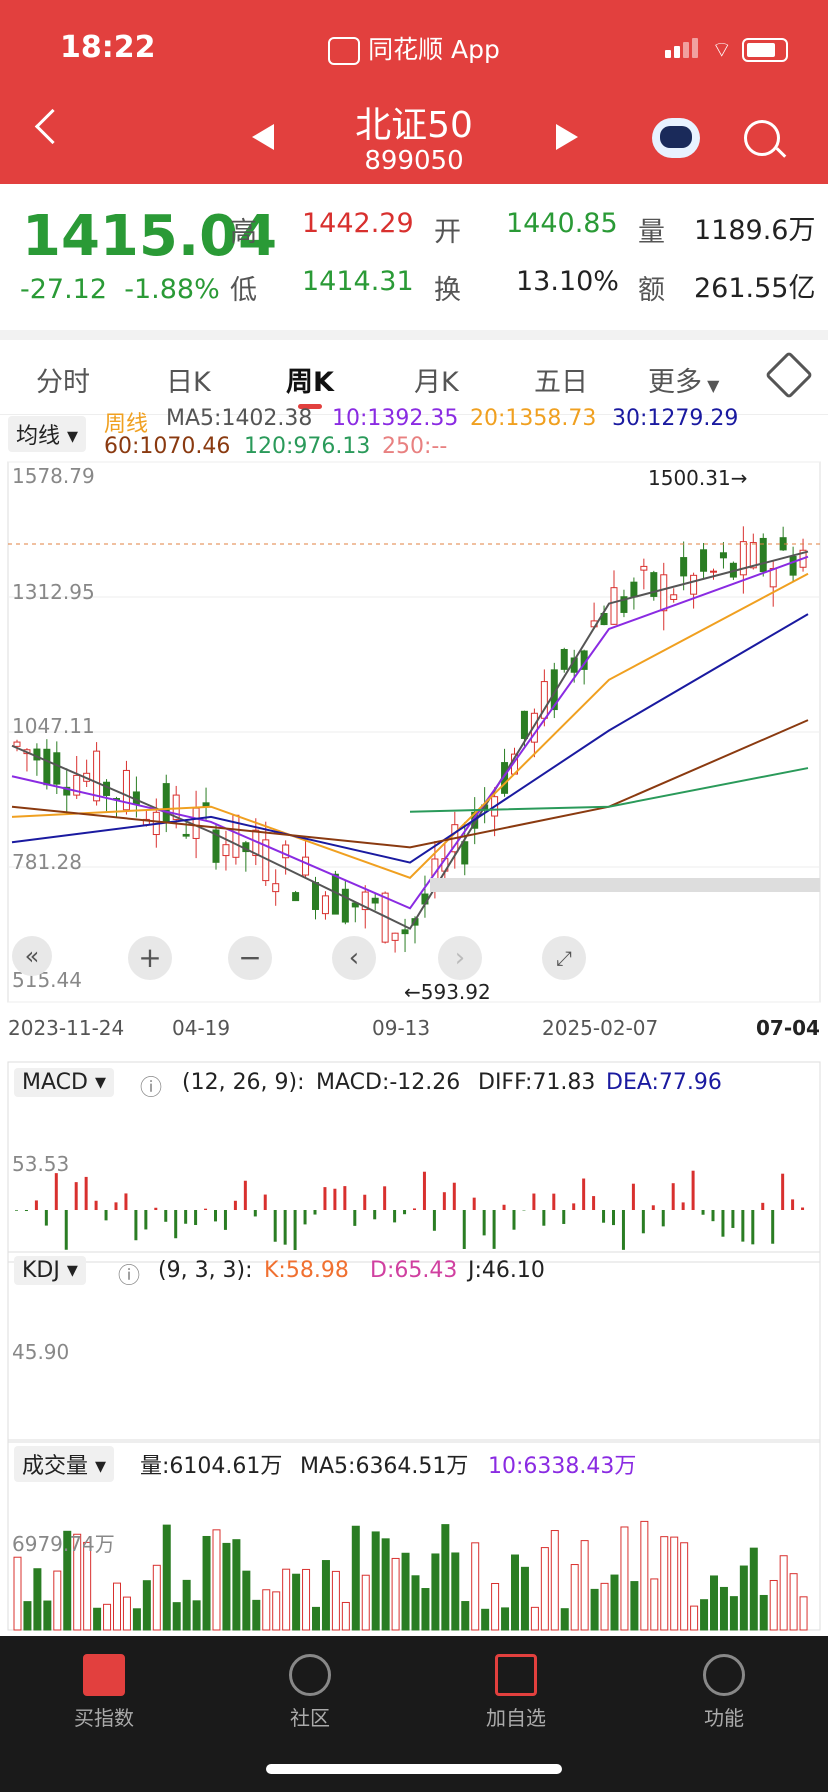  I want to click on volume-value: 量:6104.61万, so click(211, 1466).